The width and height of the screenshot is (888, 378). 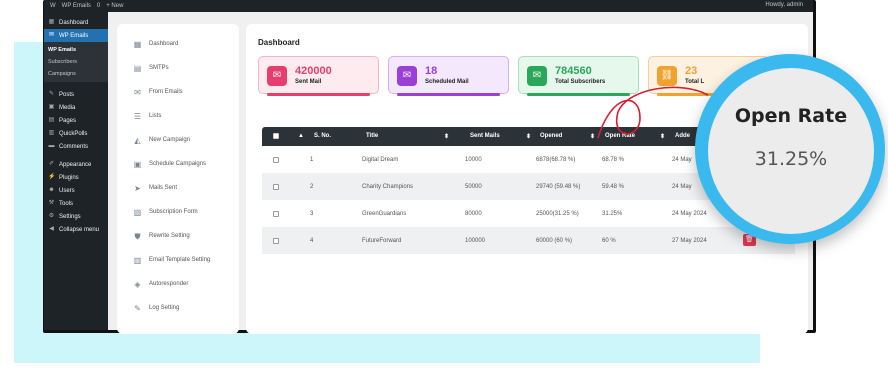 What do you see at coordinates (554, 241) in the screenshot?
I see `cell-opened: 60000 (60 %)` at bounding box center [554, 241].